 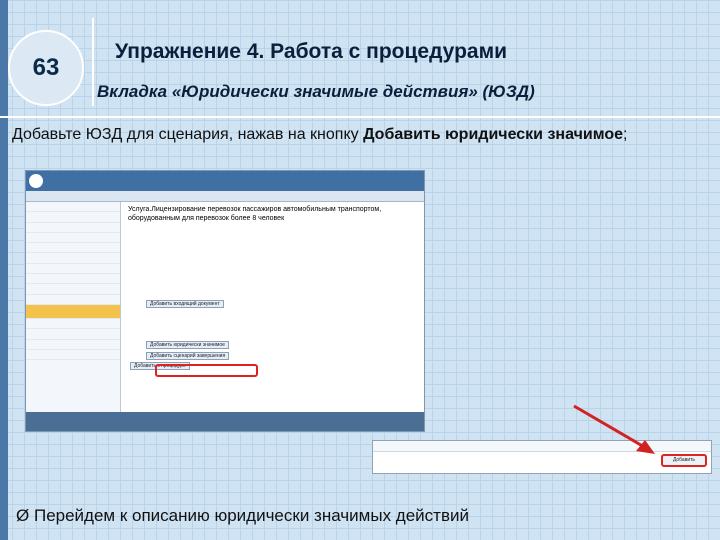 What do you see at coordinates (614, 429) in the screenshot?
I see `red-arrow-icon` at bounding box center [614, 429].